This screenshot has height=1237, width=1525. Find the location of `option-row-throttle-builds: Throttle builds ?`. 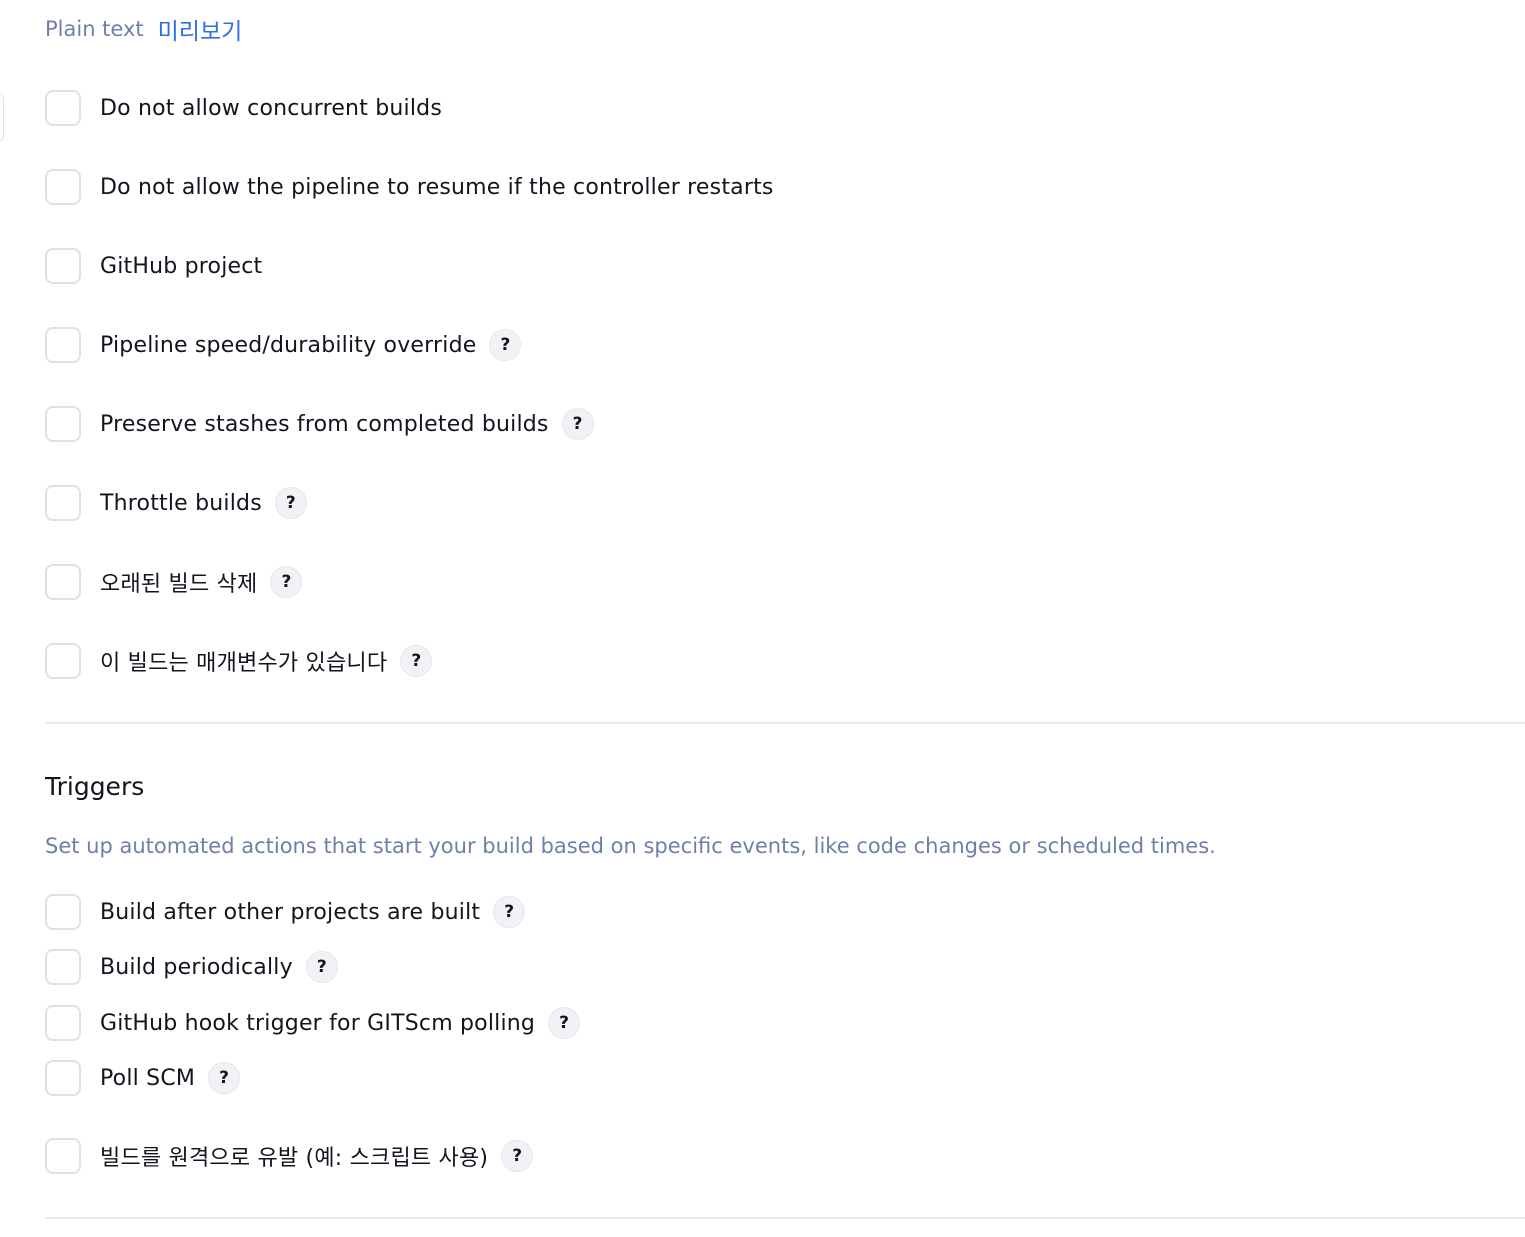

option-row-throttle-builds: Throttle builds ? is located at coordinates (176, 503).